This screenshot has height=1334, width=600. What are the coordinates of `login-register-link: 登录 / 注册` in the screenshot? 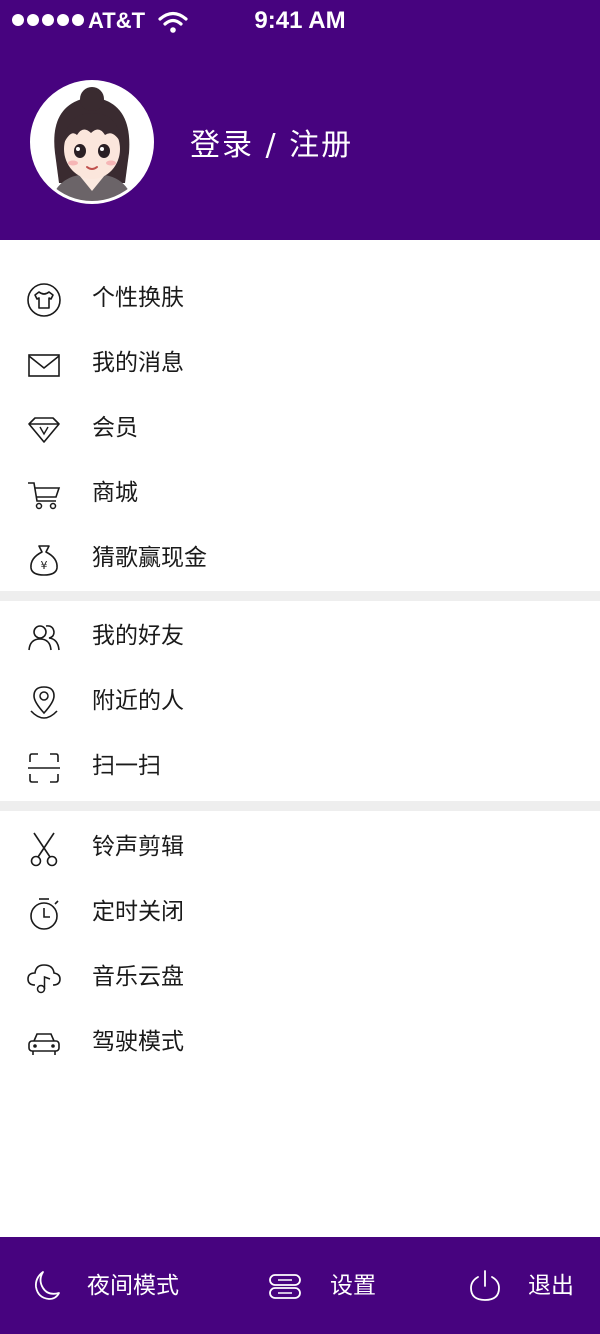 It's located at (271, 142).